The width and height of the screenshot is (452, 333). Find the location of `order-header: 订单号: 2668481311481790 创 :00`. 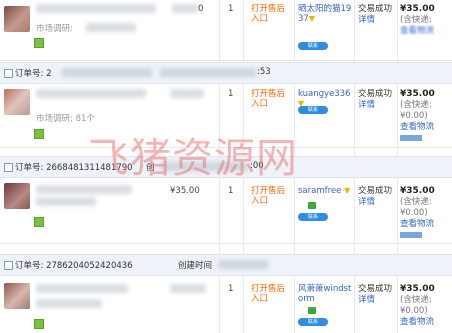

order-header: 订单号: 2668481311481790 创 :00 is located at coordinates (226, 167).